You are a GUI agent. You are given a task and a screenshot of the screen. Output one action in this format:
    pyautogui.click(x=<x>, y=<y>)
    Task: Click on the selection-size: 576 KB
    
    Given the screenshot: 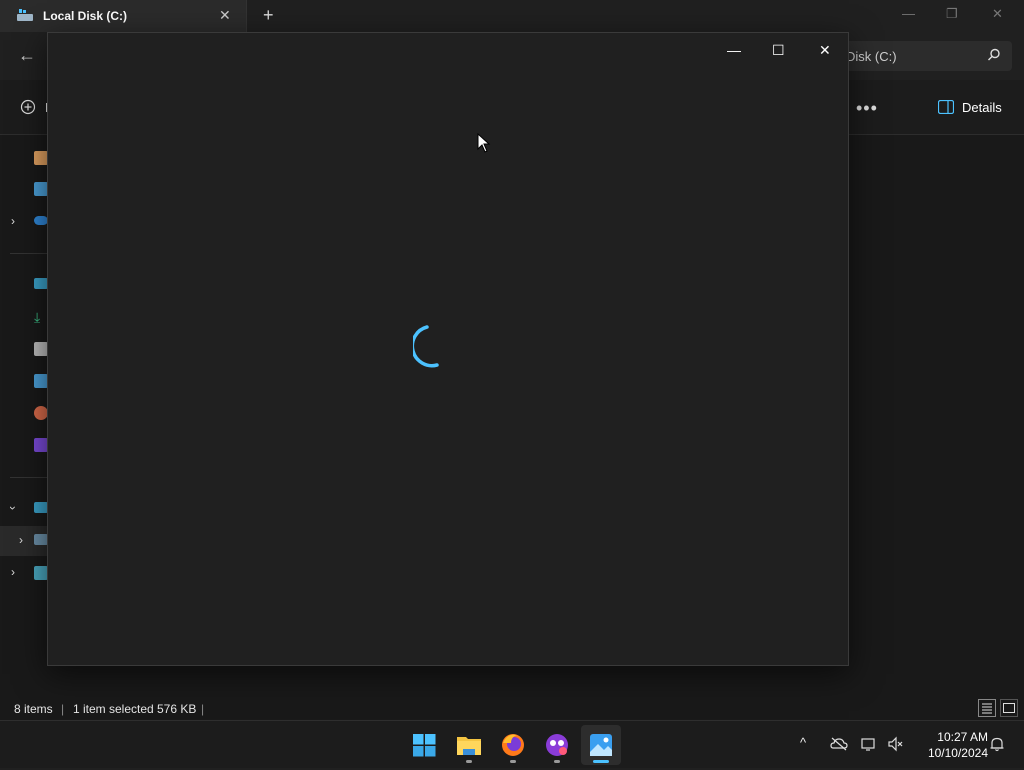 What is the action you would take?
    pyautogui.click(x=177, y=709)
    